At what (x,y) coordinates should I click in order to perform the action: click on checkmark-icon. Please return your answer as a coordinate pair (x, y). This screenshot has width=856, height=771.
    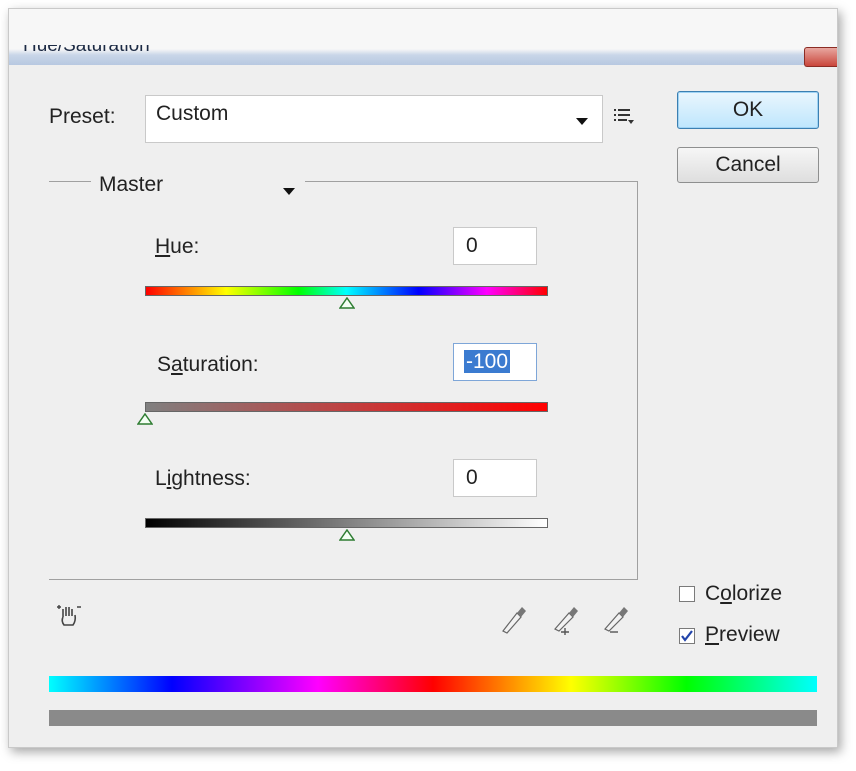
    Looking at the image, I should click on (687, 636).